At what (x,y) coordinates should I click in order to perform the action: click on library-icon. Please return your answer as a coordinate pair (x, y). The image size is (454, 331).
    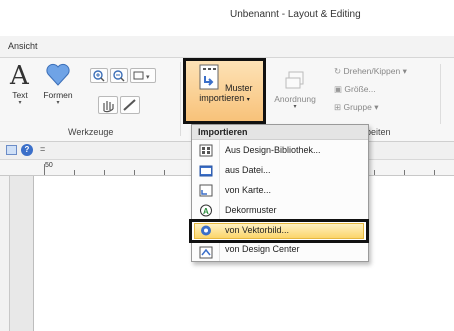
    Looking at the image, I should click on (206, 150).